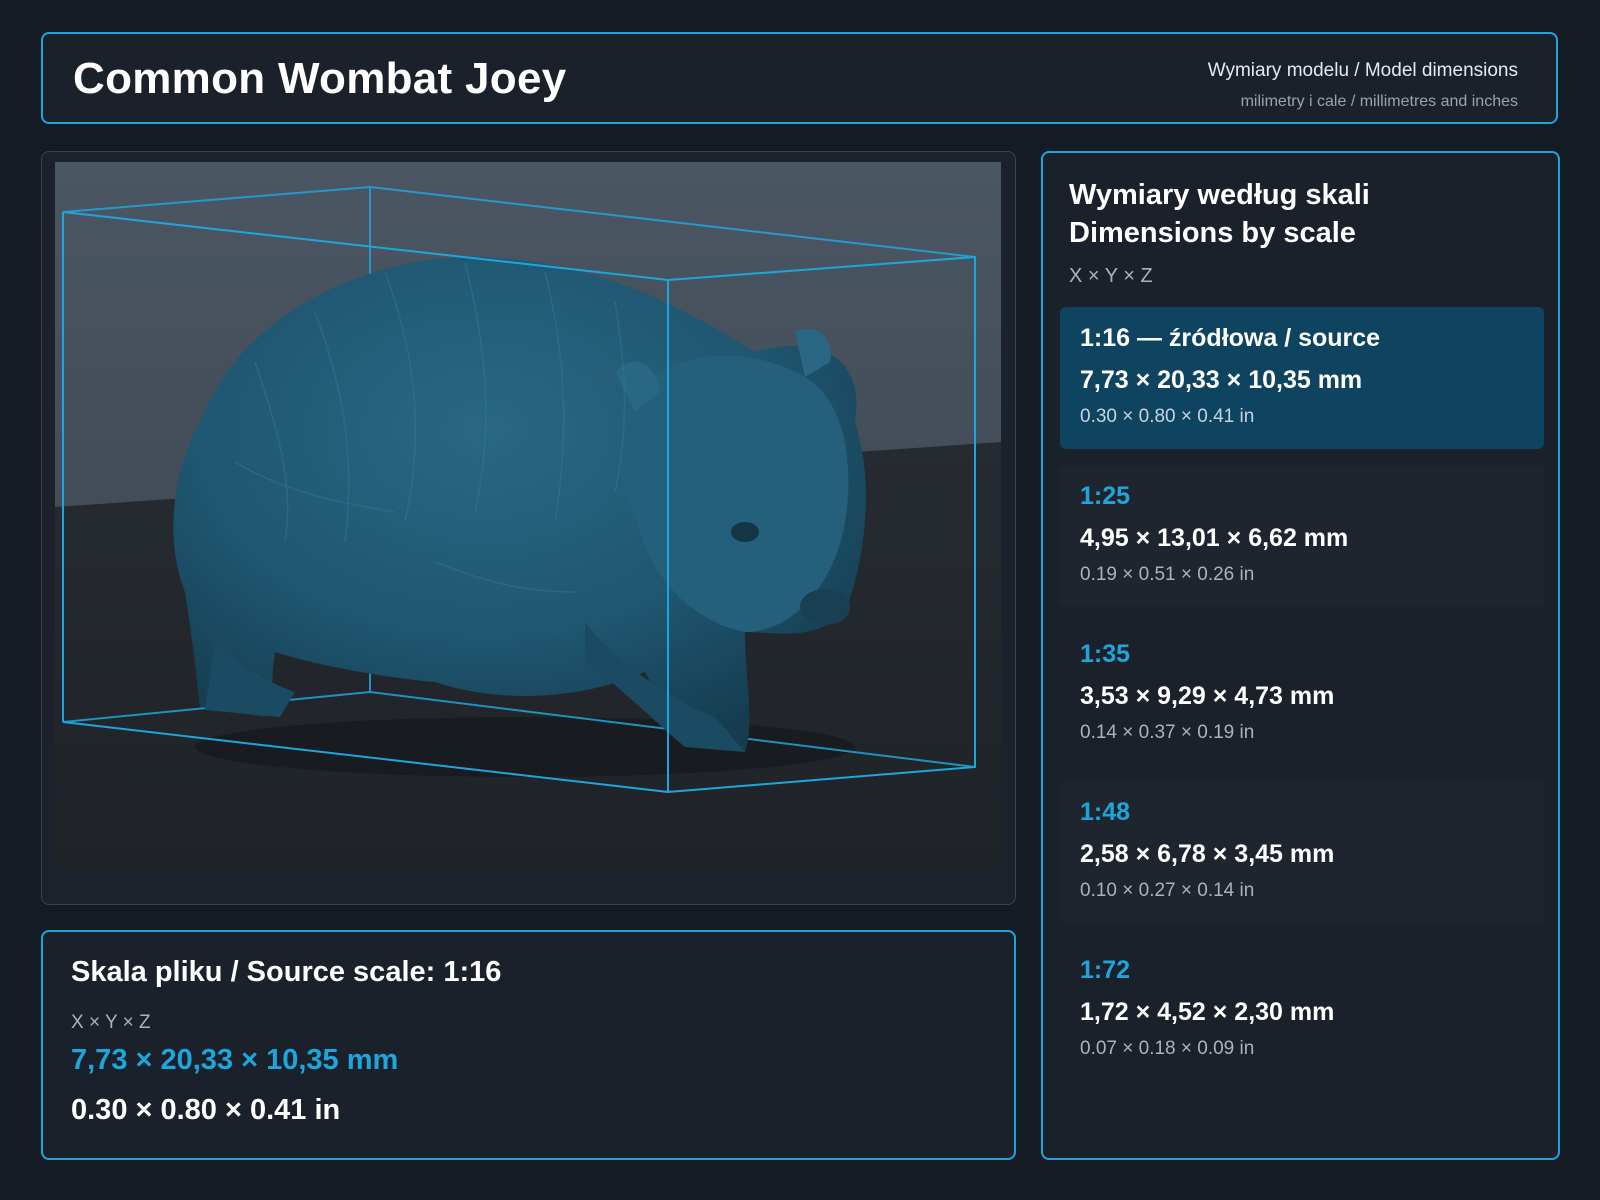 The height and width of the screenshot is (1200, 1600). I want to click on page-title: Common Wombat Joey, so click(320, 78).